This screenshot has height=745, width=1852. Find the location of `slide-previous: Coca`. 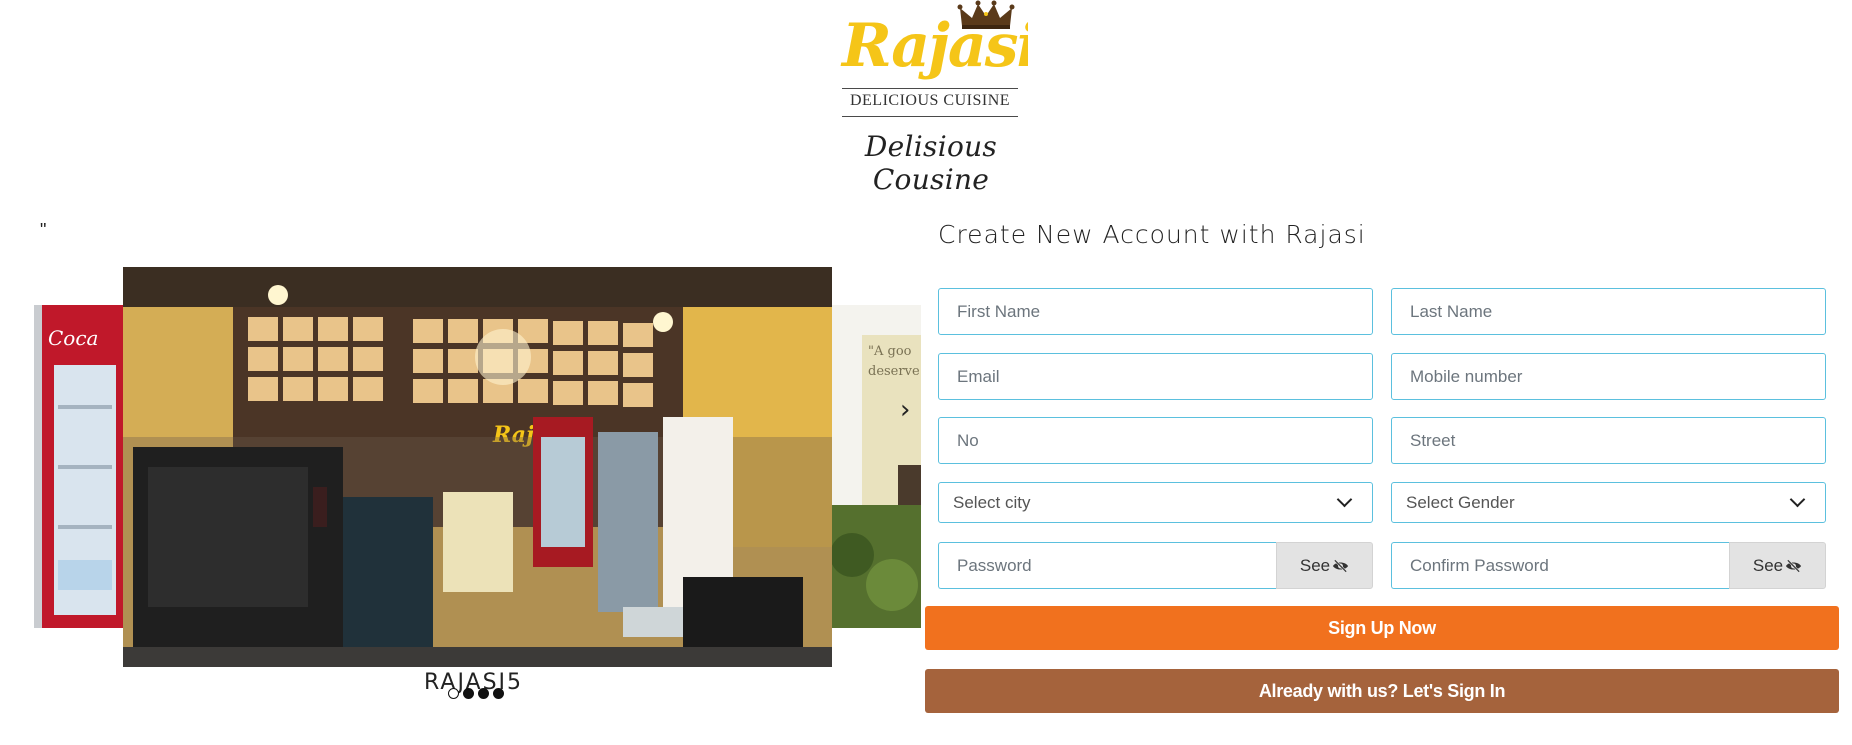

slide-previous: Coca is located at coordinates (78, 466).